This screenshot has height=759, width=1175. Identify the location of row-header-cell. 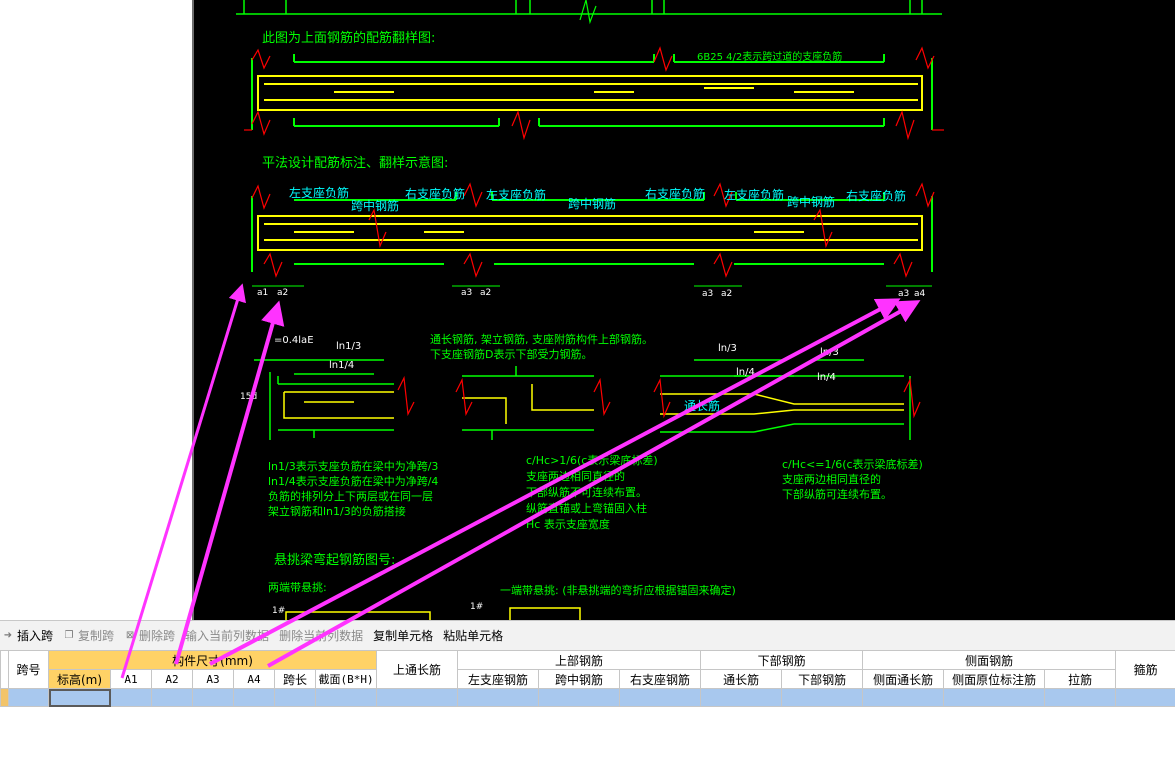
(4, 697).